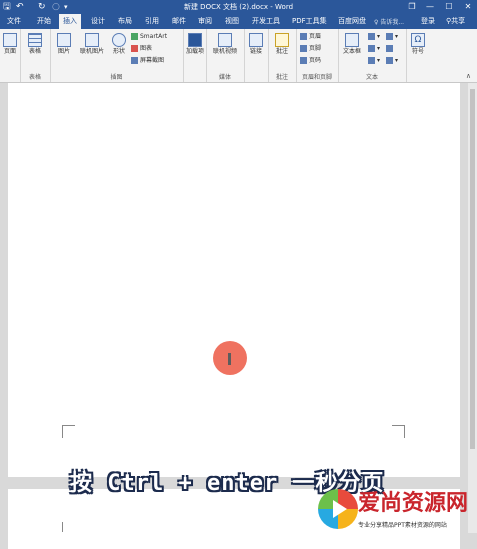 The width and height of the screenshot is (477, 549). What do you see at coordinates (303, 48) in the screenshot?
I see `footer-icon` at bounding box center [303, 48].